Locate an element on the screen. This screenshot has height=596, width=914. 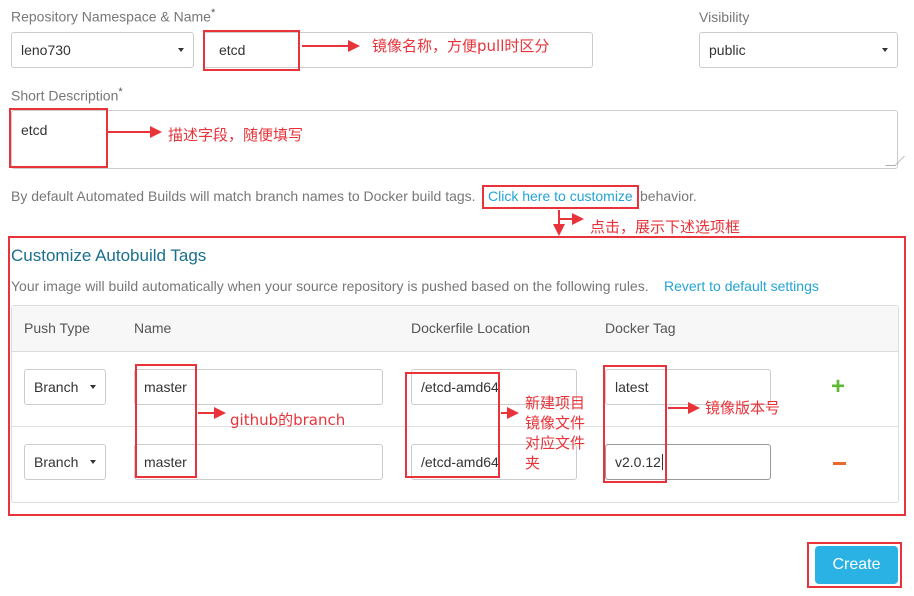
highlight-customize is located at coordinates (560, 197).